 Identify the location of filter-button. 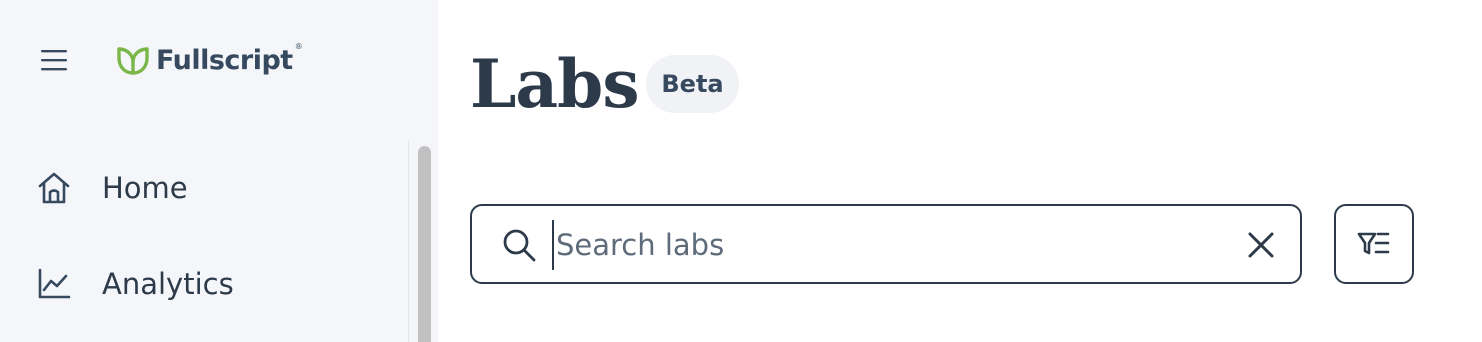
(1374, 244).